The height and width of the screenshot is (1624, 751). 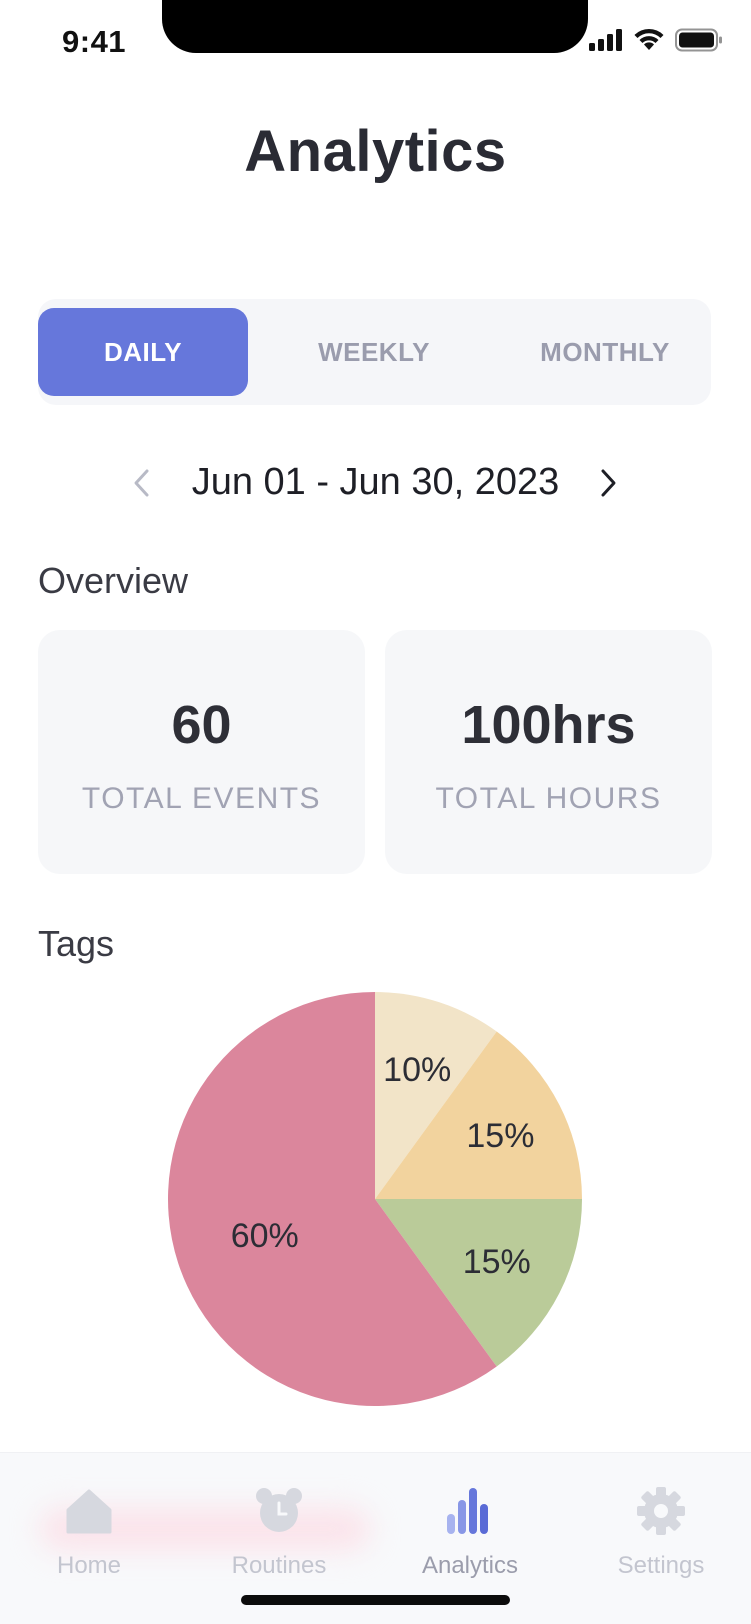 What do you see at coordinates (143, 352) in the screenshot?
I see `tab-daily: DAILY` at bounding box center [143, 352].